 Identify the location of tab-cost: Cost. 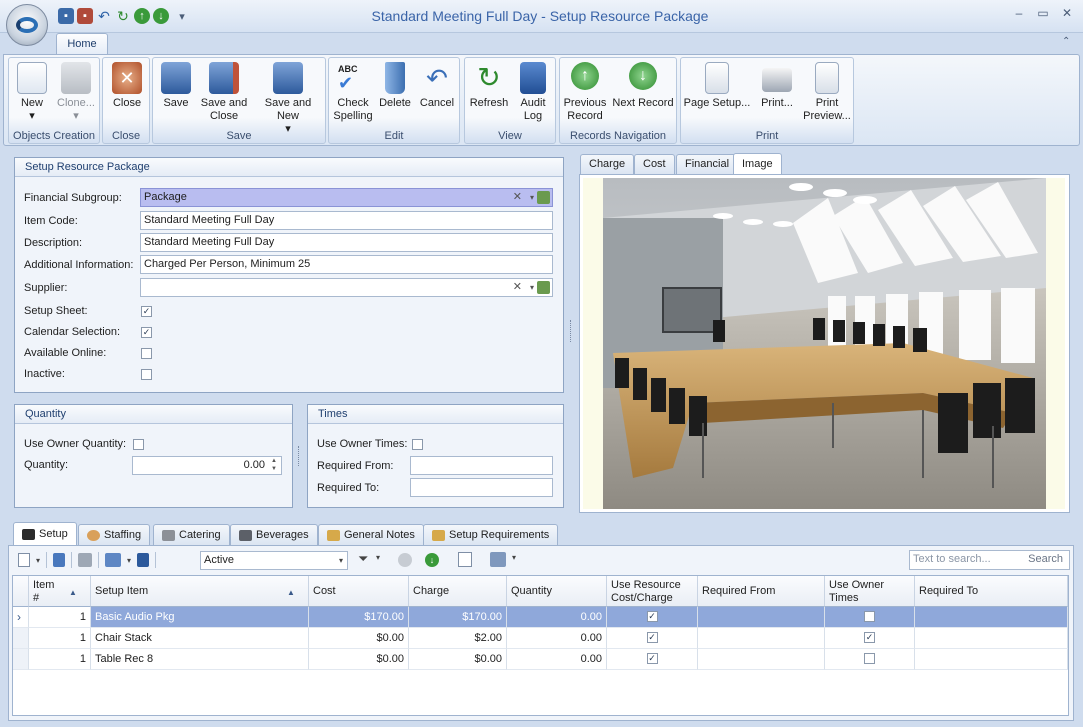
(654, 164).